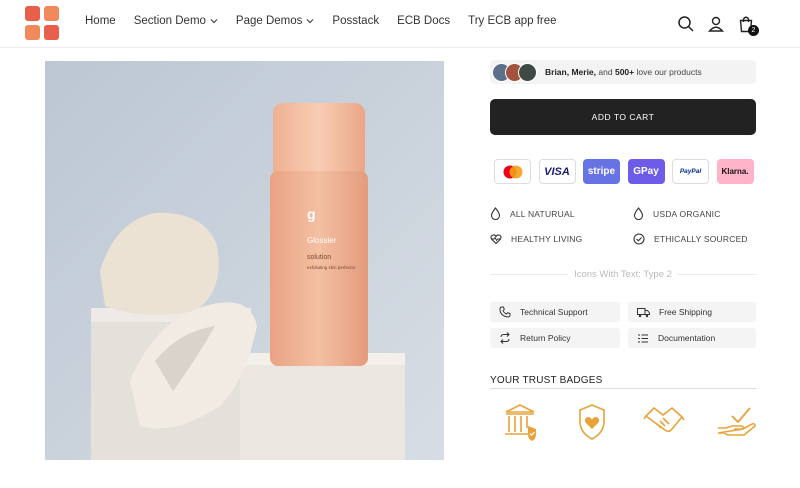  Describe the element at coordinates (639, 239) in the screenshot. I see `check-circle-icon` at that location.